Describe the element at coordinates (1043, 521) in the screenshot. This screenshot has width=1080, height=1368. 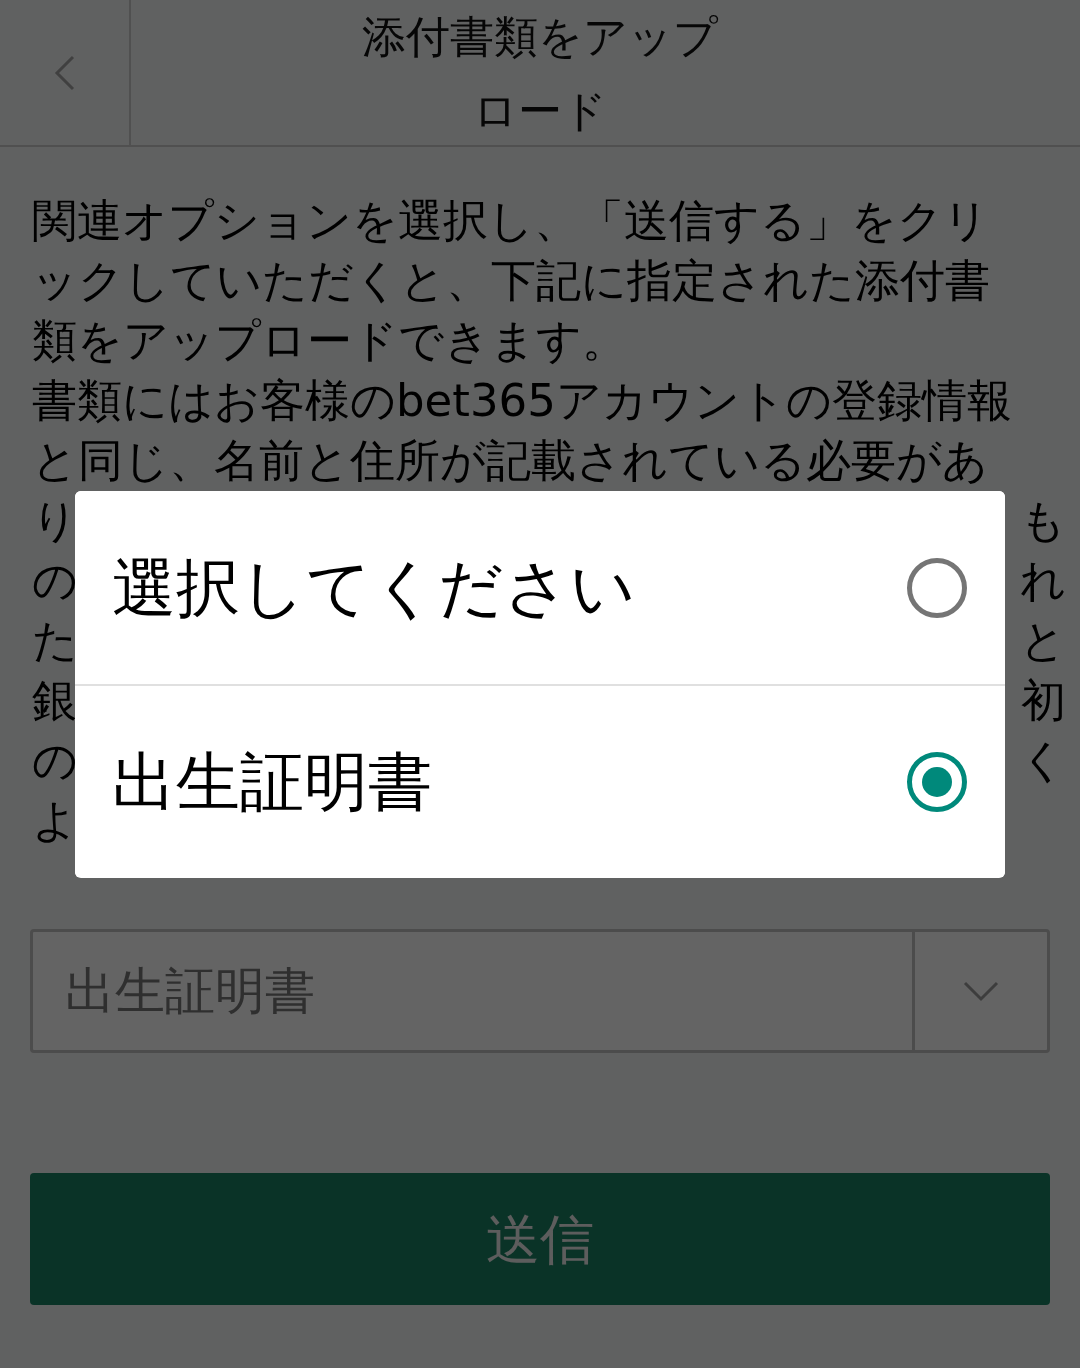
I see `partial-text: も` at that location.